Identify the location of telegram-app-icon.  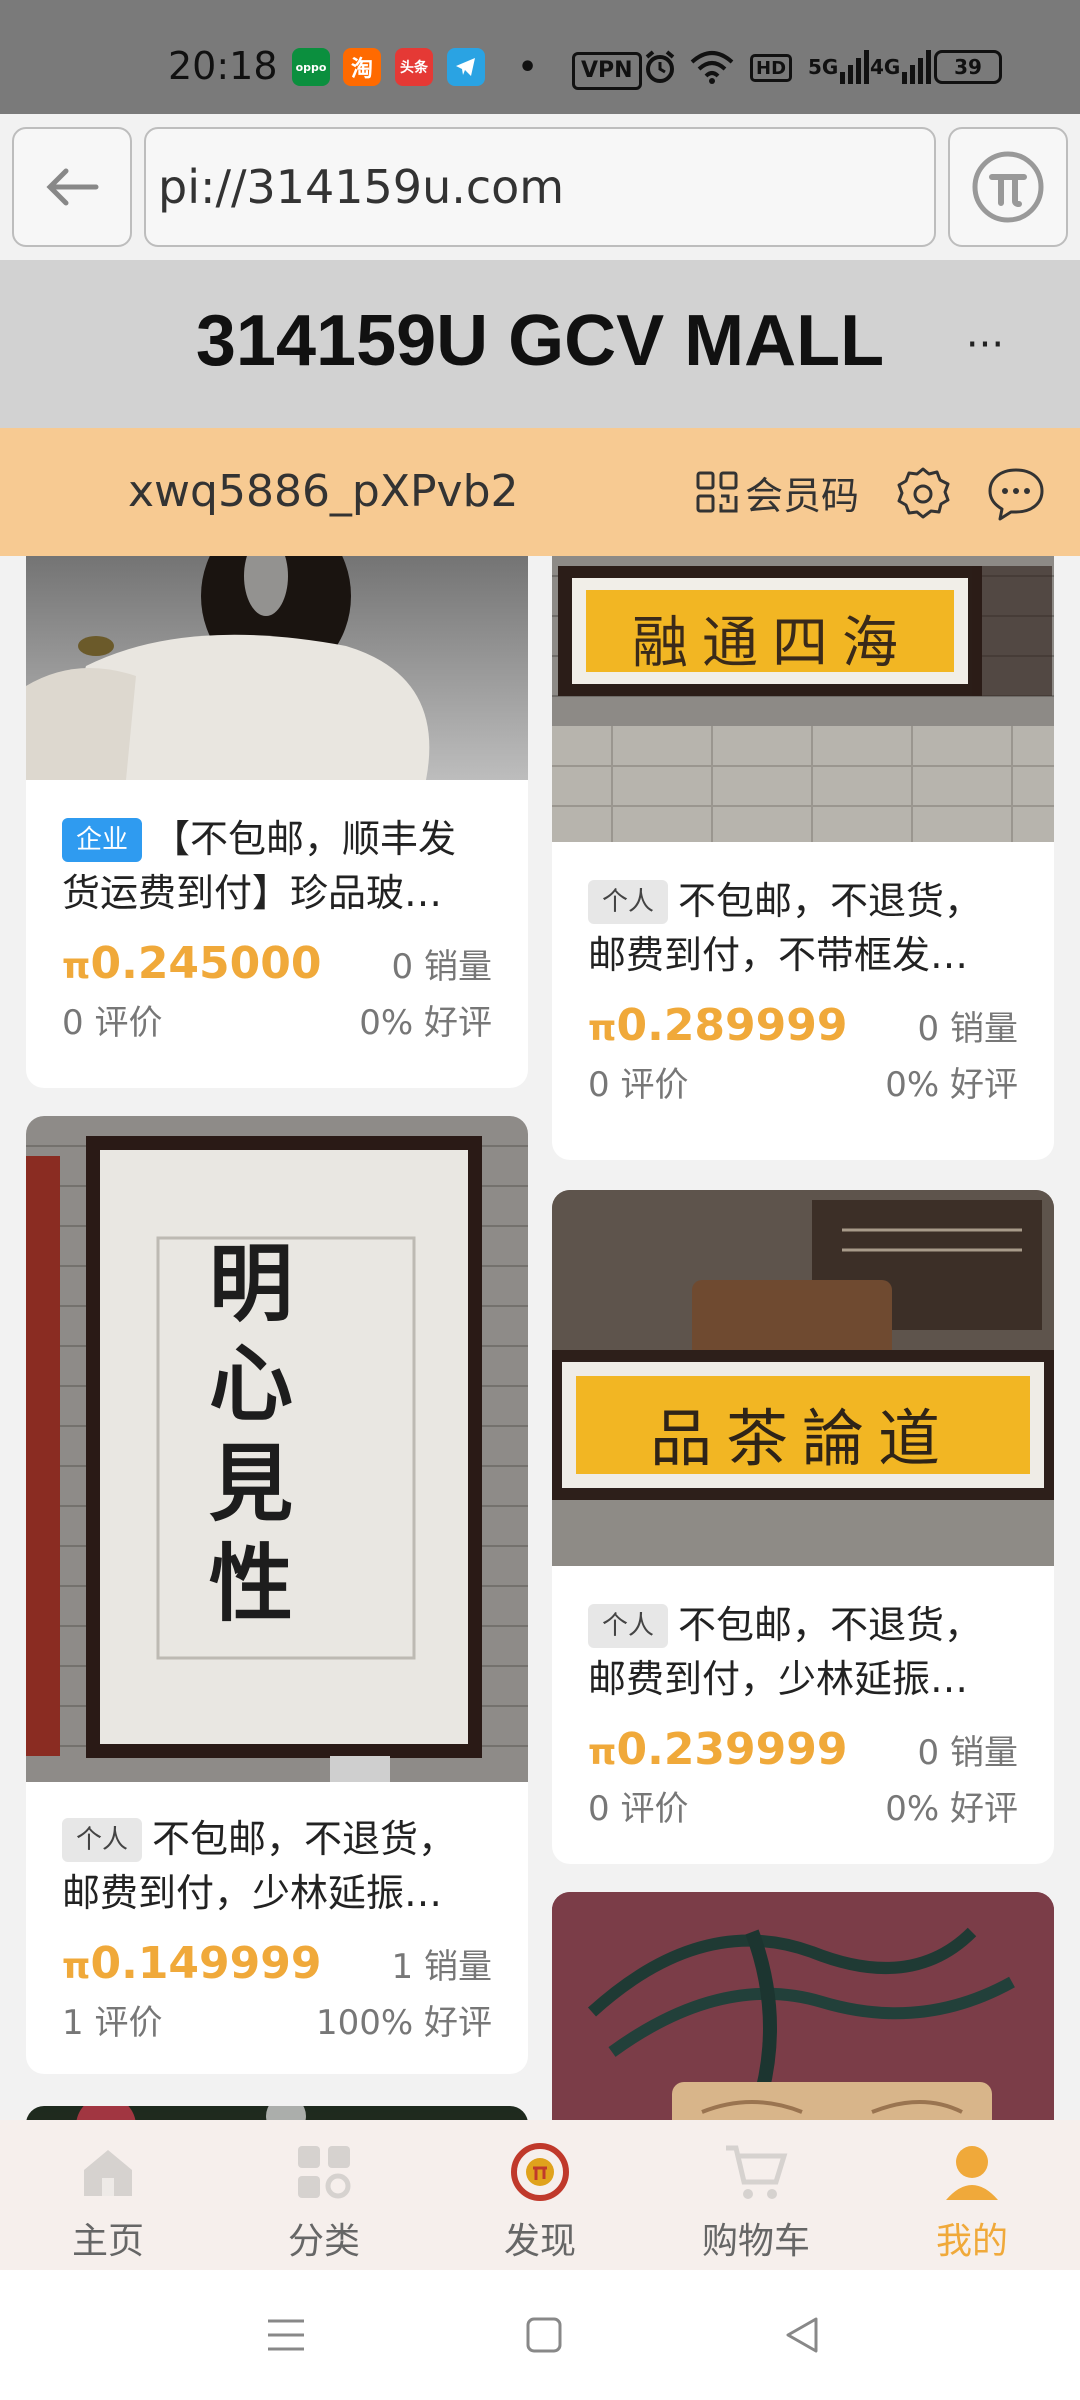
(466, 67).